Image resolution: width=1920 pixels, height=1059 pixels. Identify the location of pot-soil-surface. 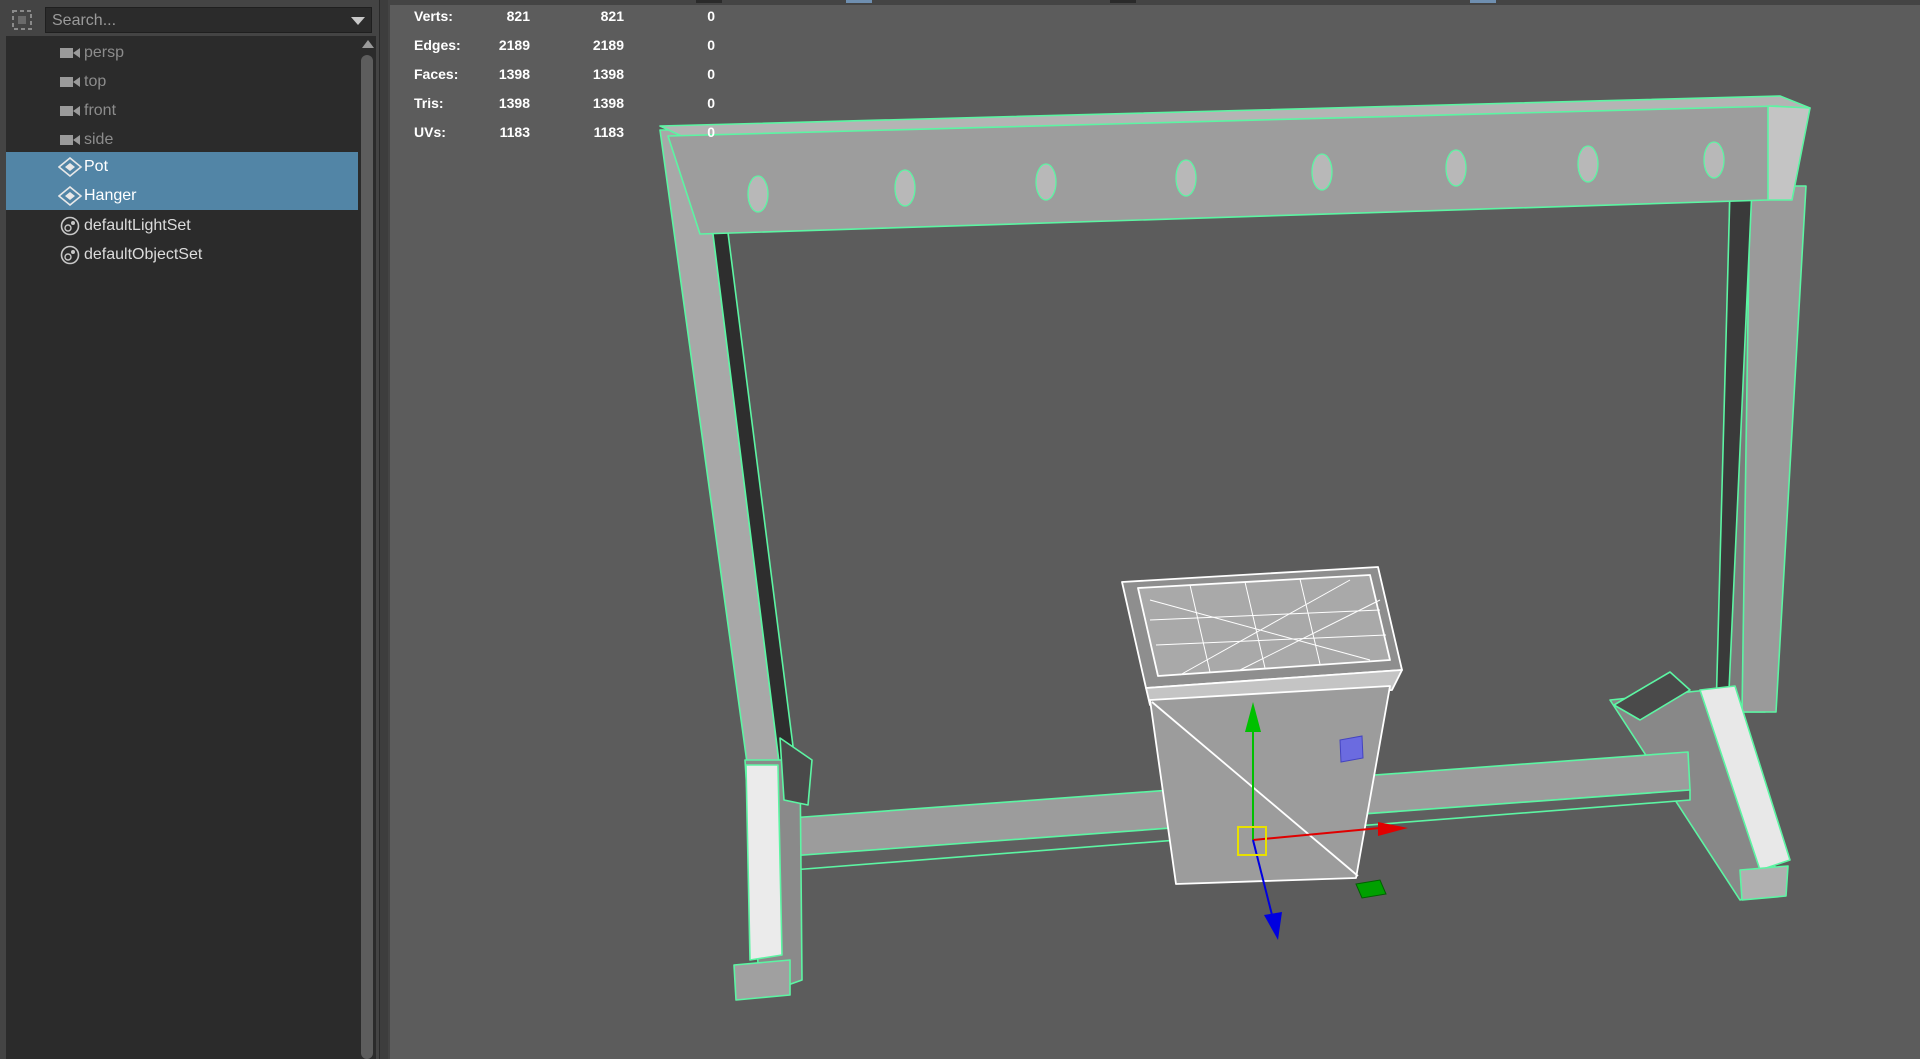
(1264, 625).